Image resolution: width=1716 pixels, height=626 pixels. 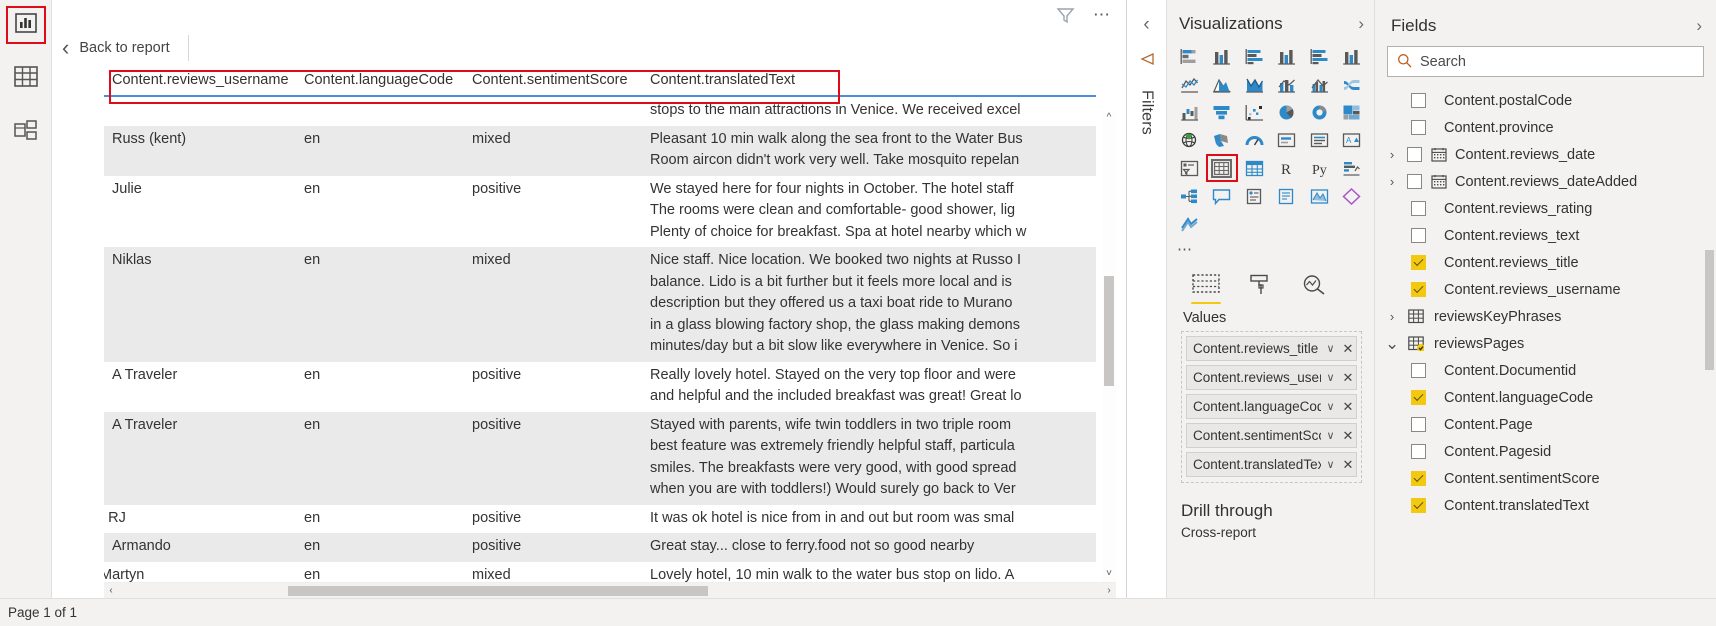 I want to click on map-icon, so click(x=1189, y=140).